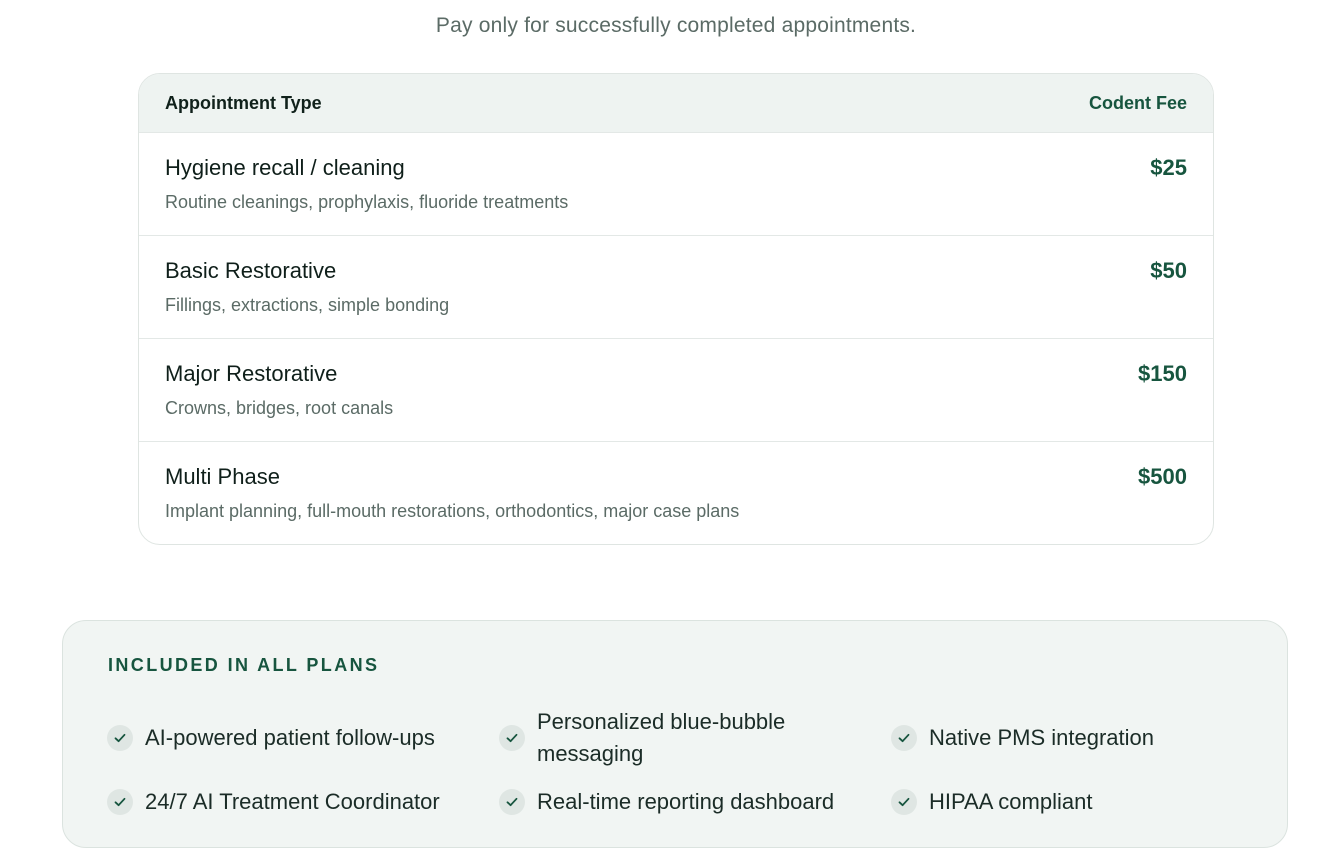  What do you see at coordinates (292, 801) in the screenshot?
I see `feature-label: 24/7 AI Treatment Coordinator` at bounding box center [292, 801].